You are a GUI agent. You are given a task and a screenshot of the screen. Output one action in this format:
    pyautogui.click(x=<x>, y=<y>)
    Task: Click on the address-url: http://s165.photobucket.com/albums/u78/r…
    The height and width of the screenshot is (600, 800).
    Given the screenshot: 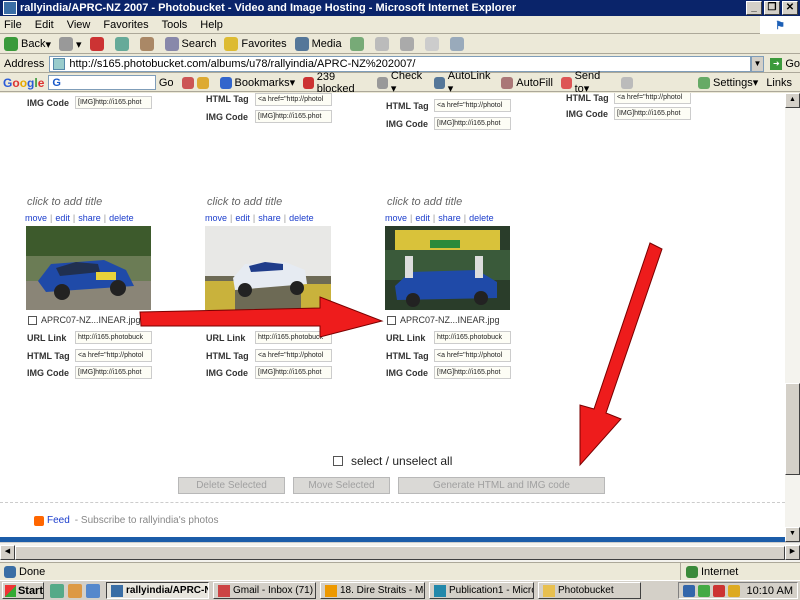 What is the action you would take?
    pyautogui.click(x=242, y=63)
    